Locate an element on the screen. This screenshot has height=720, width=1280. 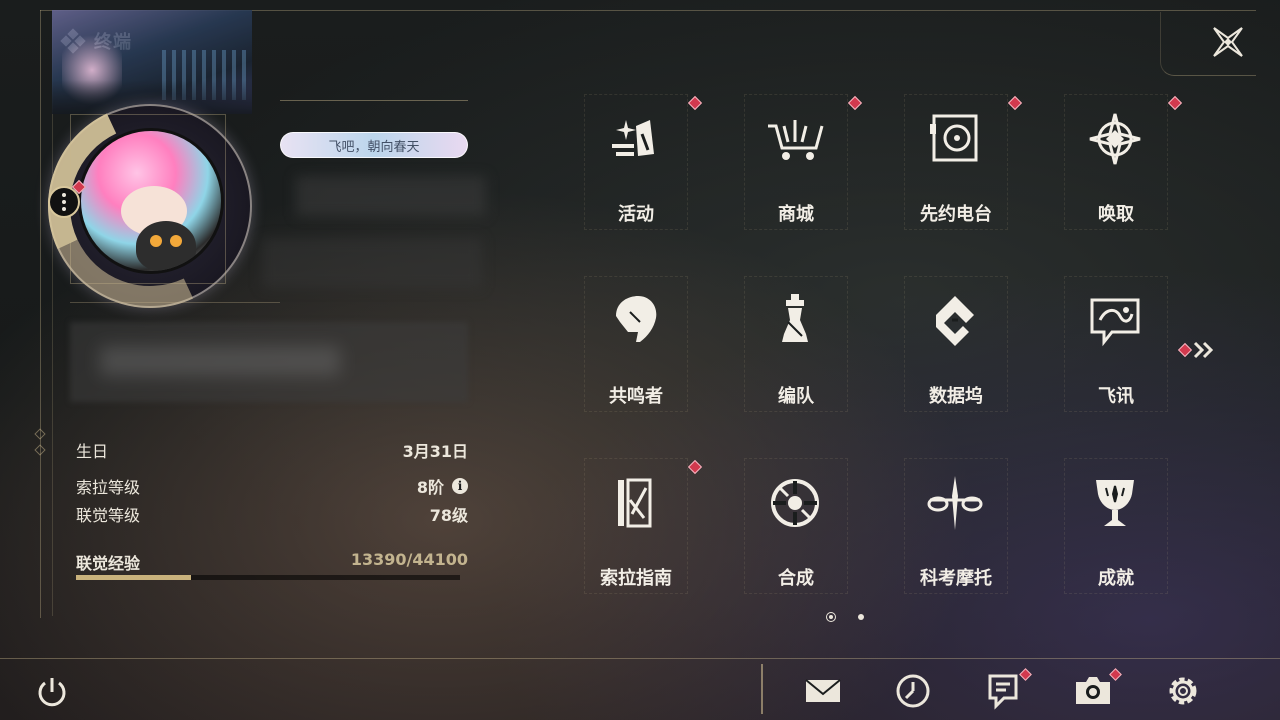
team-icon is located at coordinates (795, 321).